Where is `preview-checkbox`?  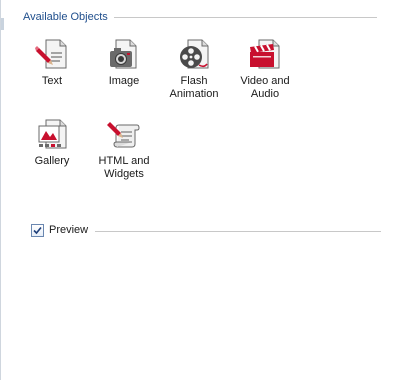 preview-checkbox is located at coordinates (37, 230).